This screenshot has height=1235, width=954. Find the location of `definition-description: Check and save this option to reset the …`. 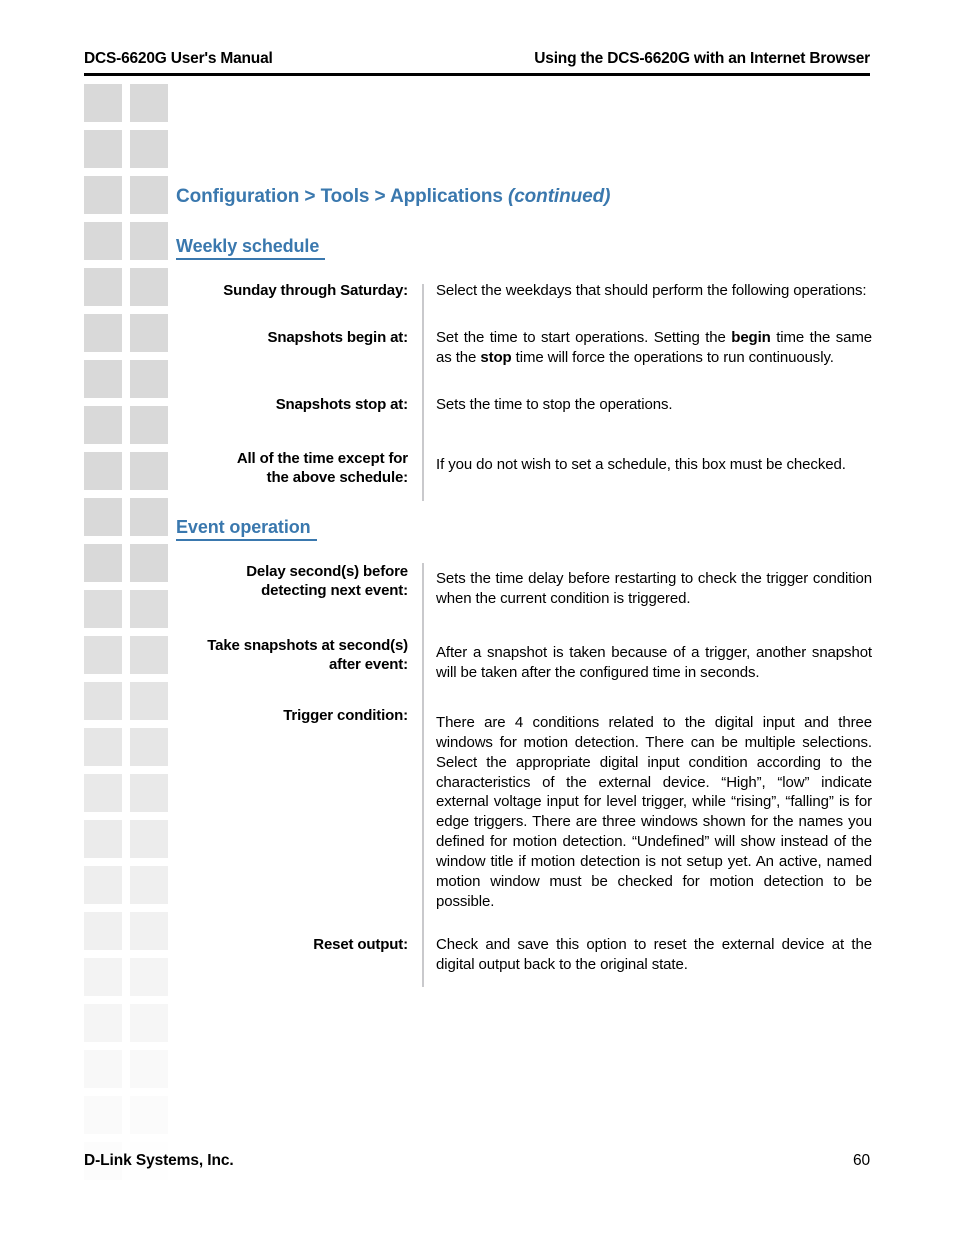

definition-description: Check and save this option to reset the … is located at coordinates (654, 955).